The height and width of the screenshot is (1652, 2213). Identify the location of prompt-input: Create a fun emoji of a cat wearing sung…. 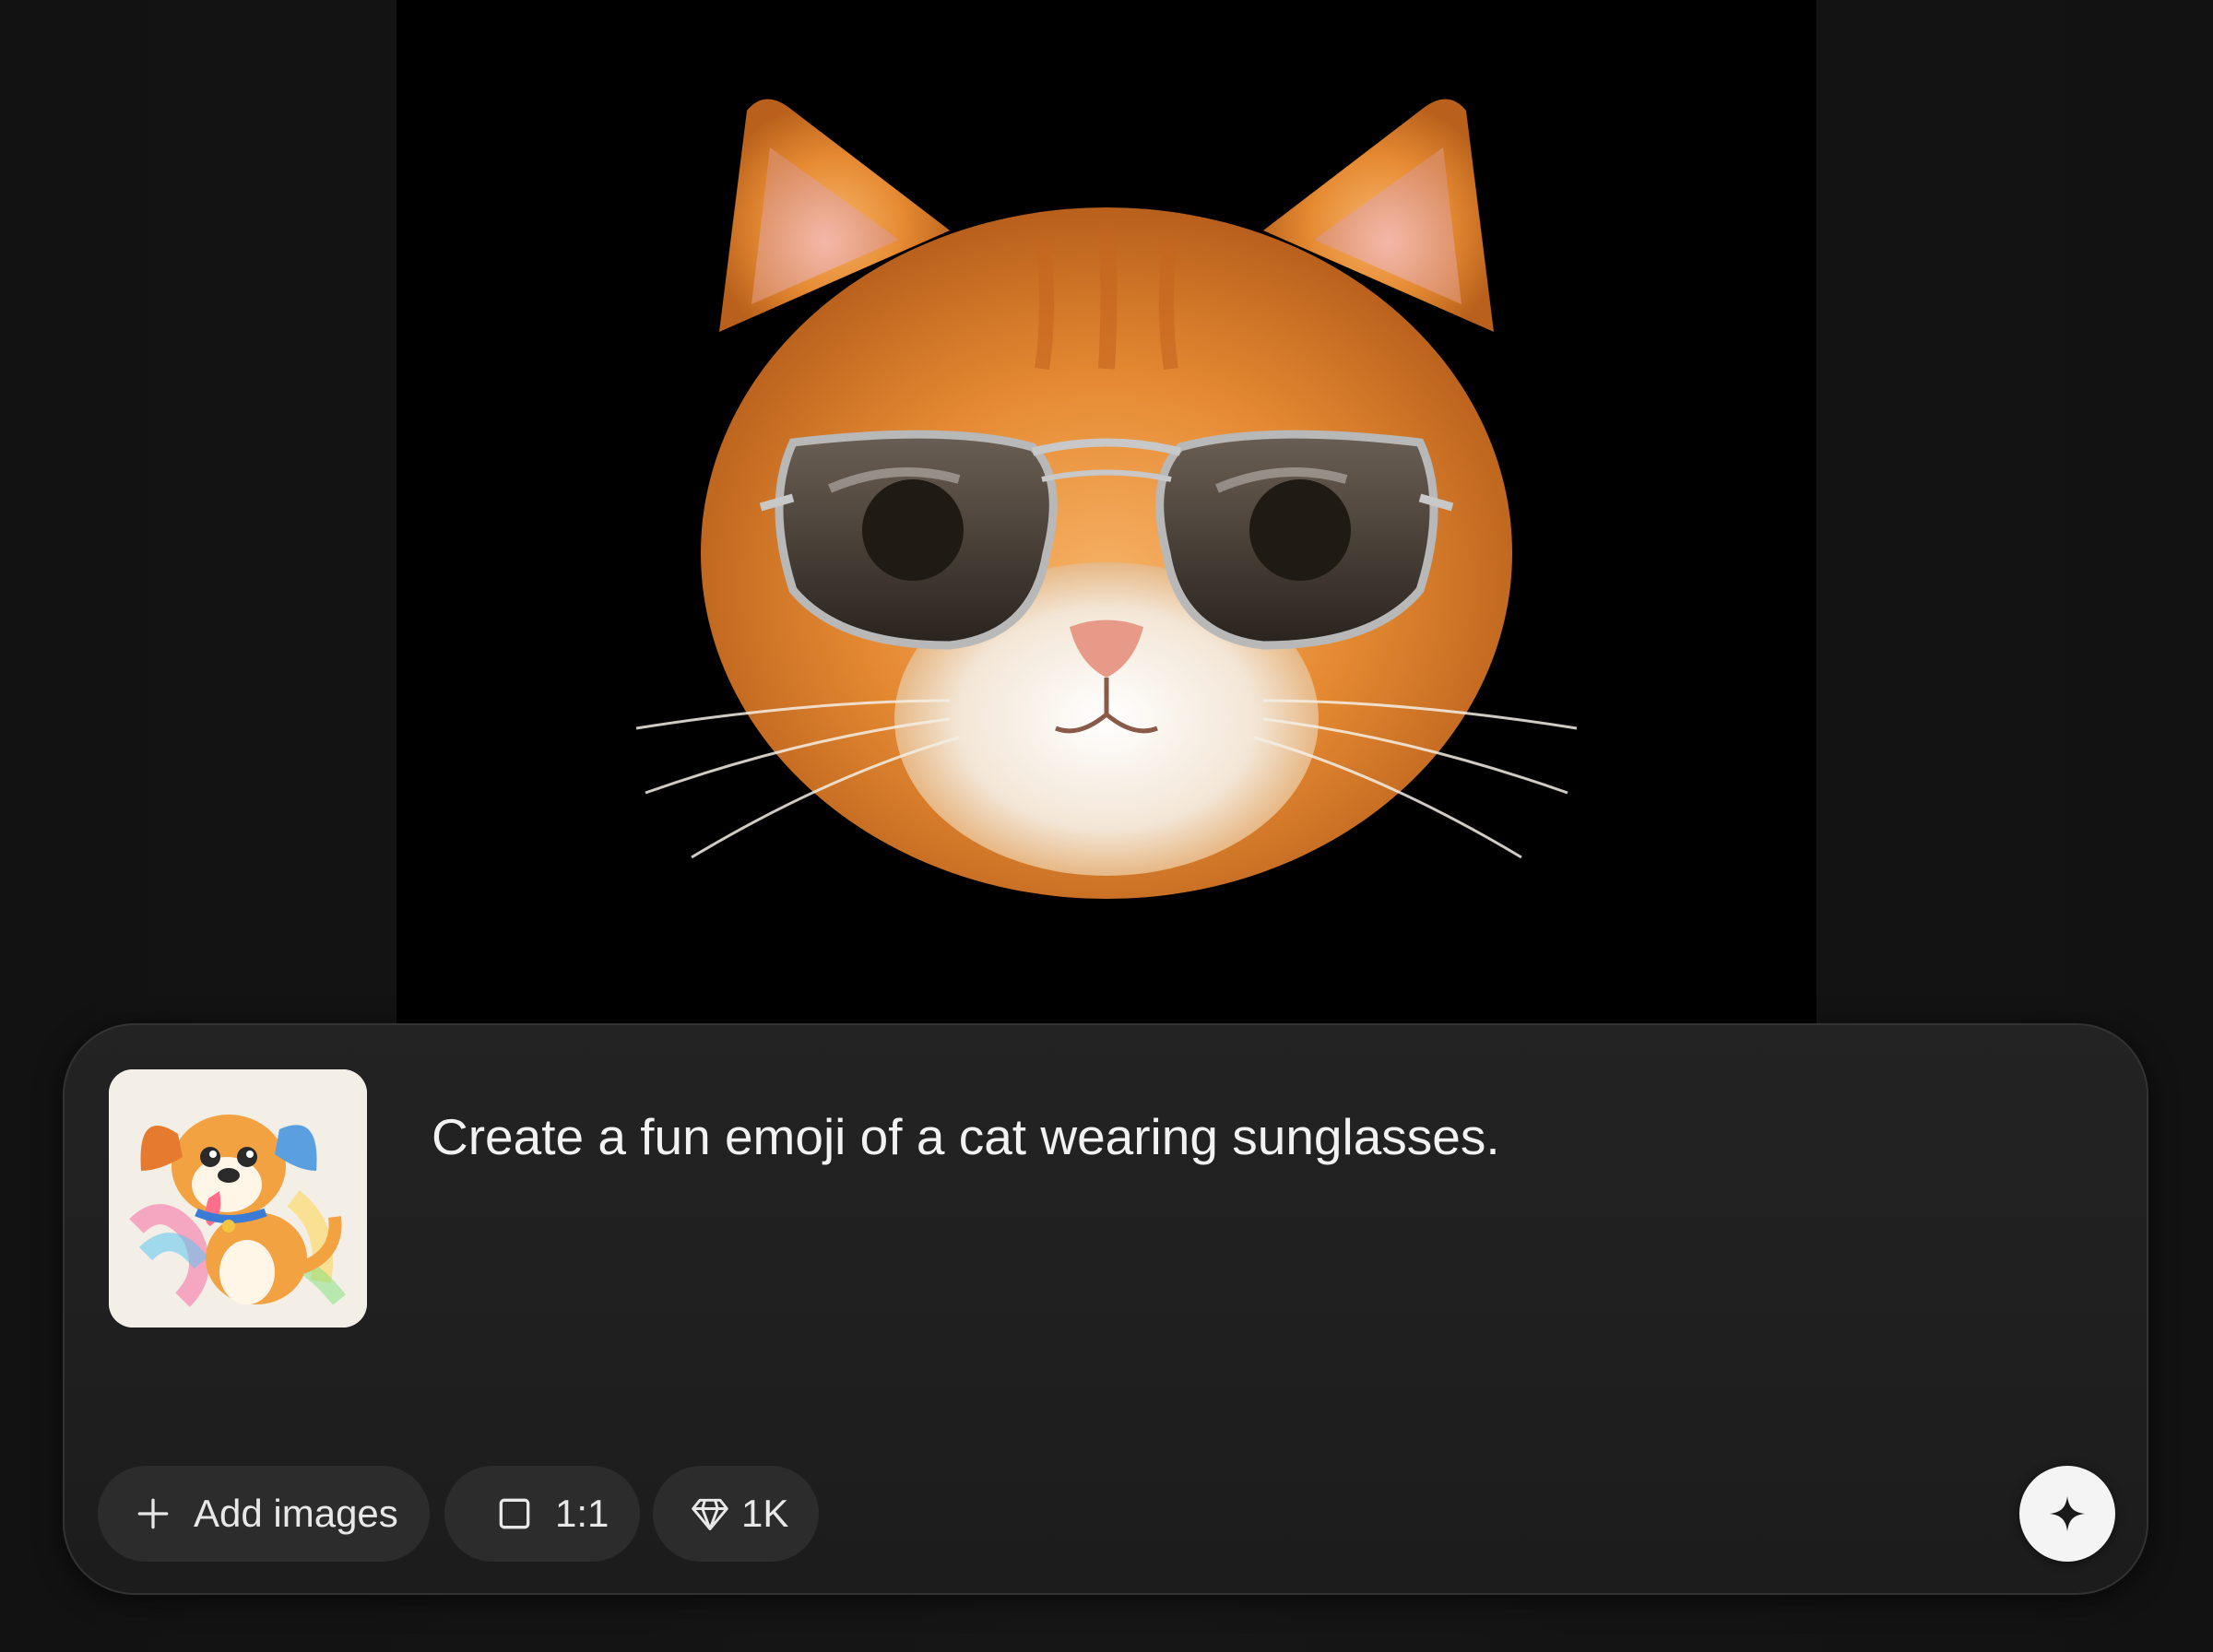
(1215, 1136).